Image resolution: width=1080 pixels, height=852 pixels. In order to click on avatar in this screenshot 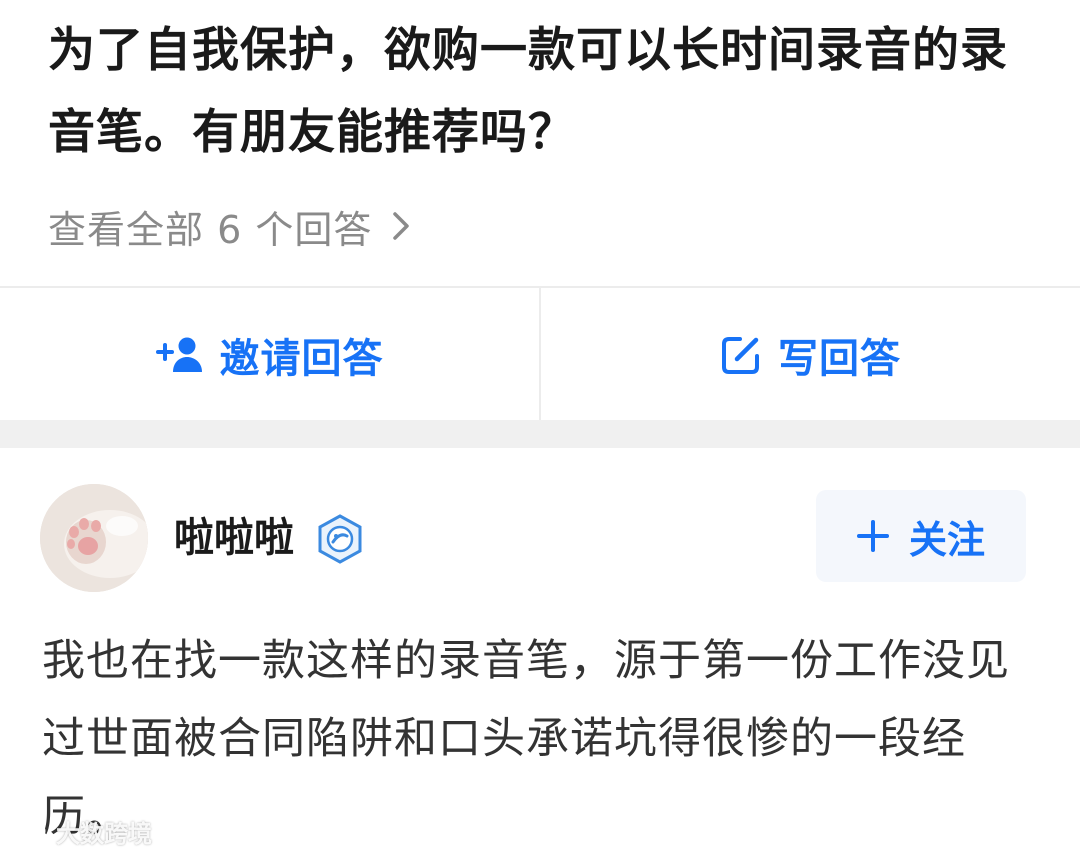, I will do `click(94, 538)`.